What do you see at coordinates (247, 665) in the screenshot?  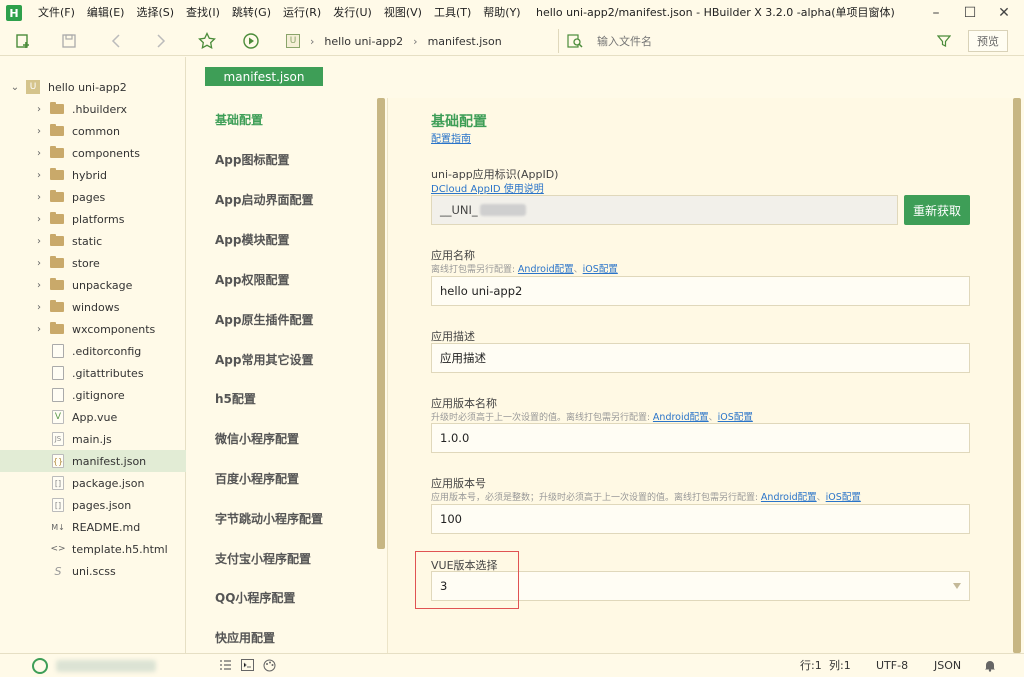 I see `terminal-icon` at bounding box center [247, 665].